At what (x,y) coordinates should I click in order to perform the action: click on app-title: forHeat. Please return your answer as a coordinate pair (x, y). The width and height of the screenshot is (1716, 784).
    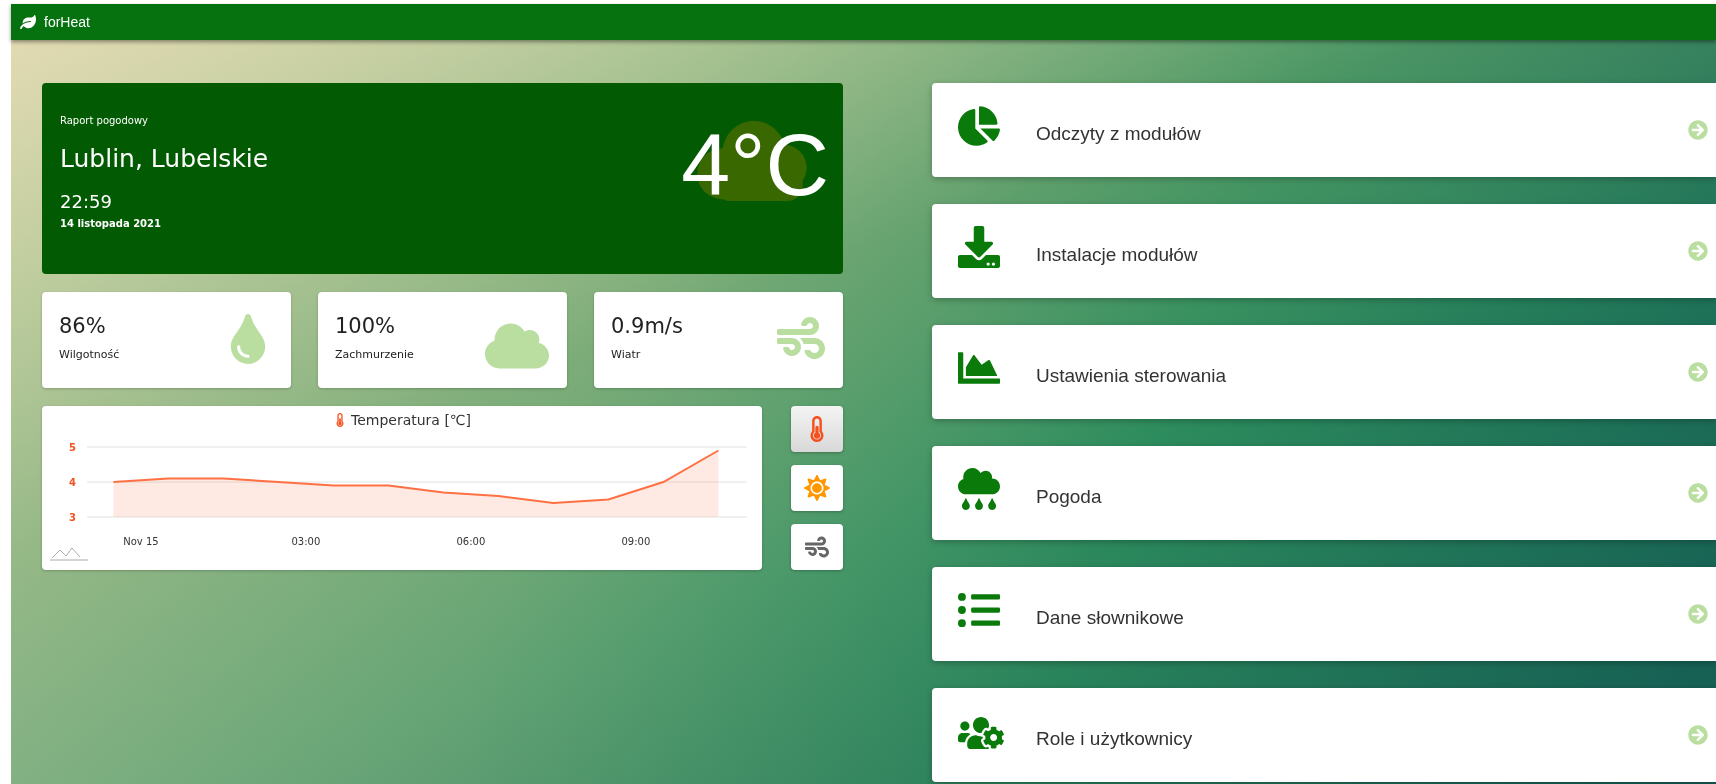
    Looking at the image, I should click on (67, 22).